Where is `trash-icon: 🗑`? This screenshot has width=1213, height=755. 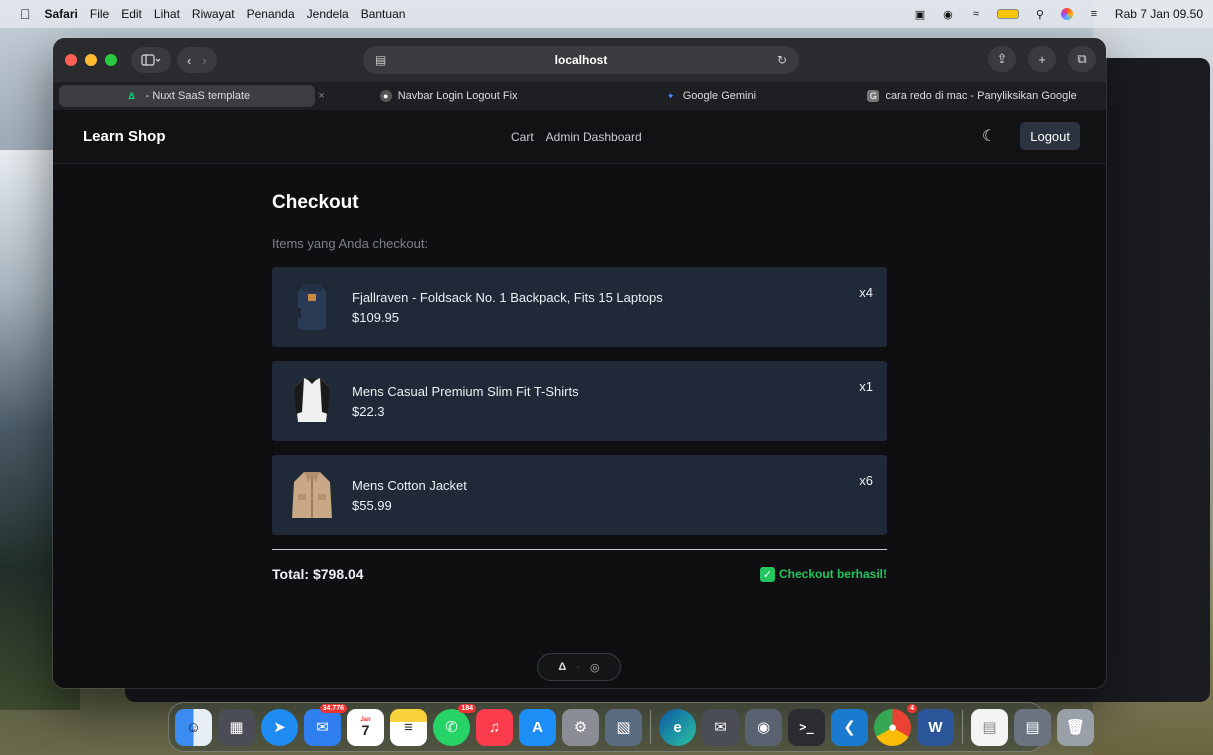
trash-icon: 🗑 is located at coordinates (1075, 727).